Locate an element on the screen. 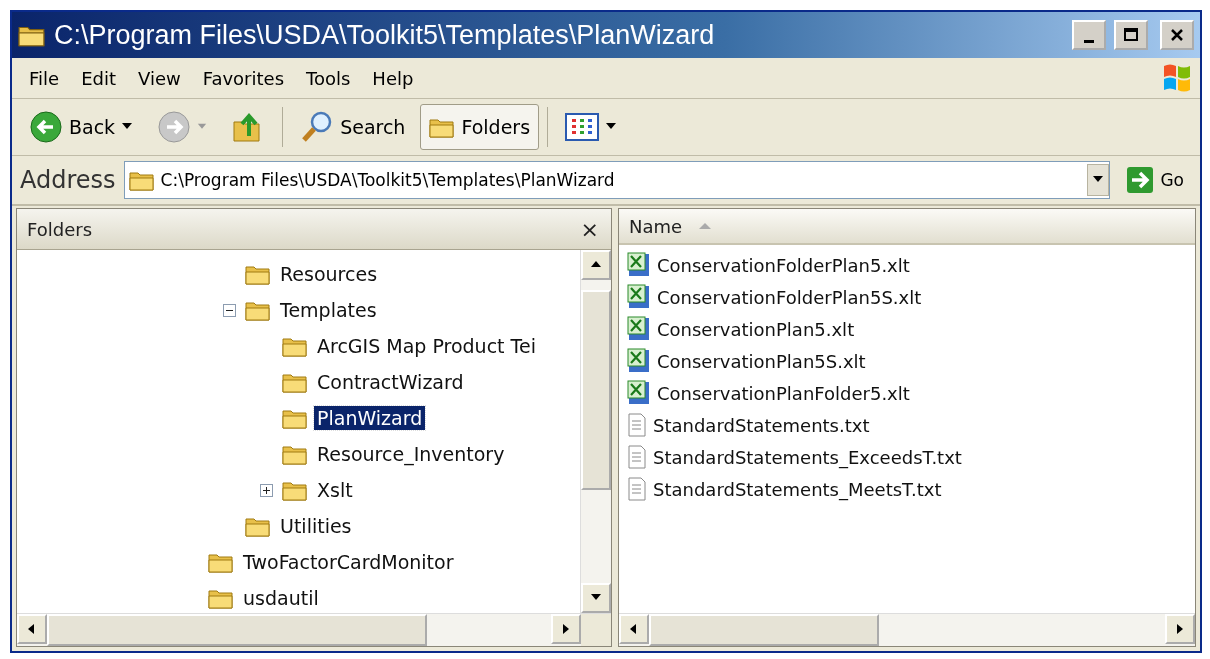 This screenshot has width=1210, height=659. menu-item: Help is located at coordinates (393, 78).